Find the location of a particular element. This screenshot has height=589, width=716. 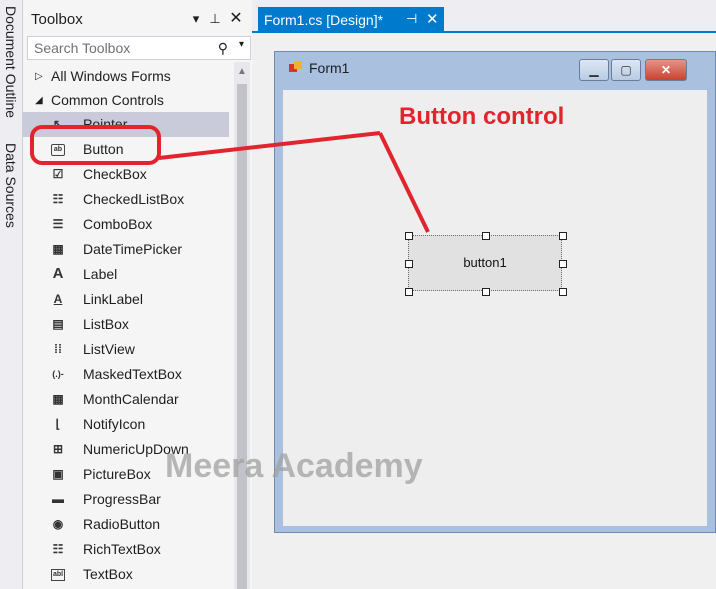

highlight-ring is located at coordinates (95, 145).